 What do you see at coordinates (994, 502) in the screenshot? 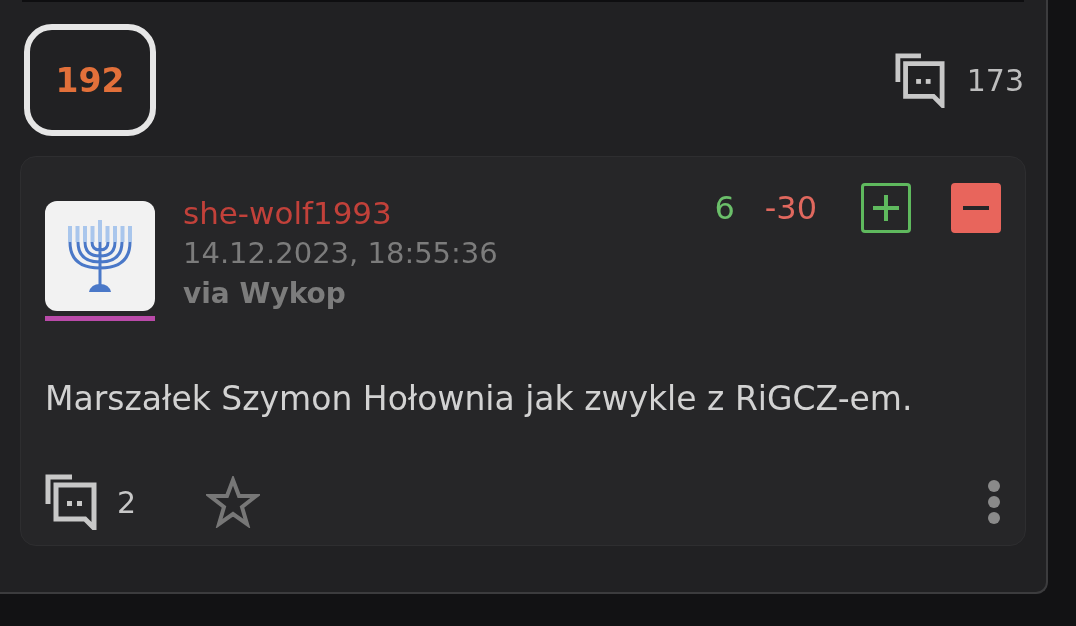
I see `more-icon` at bounding box center [994, 502].